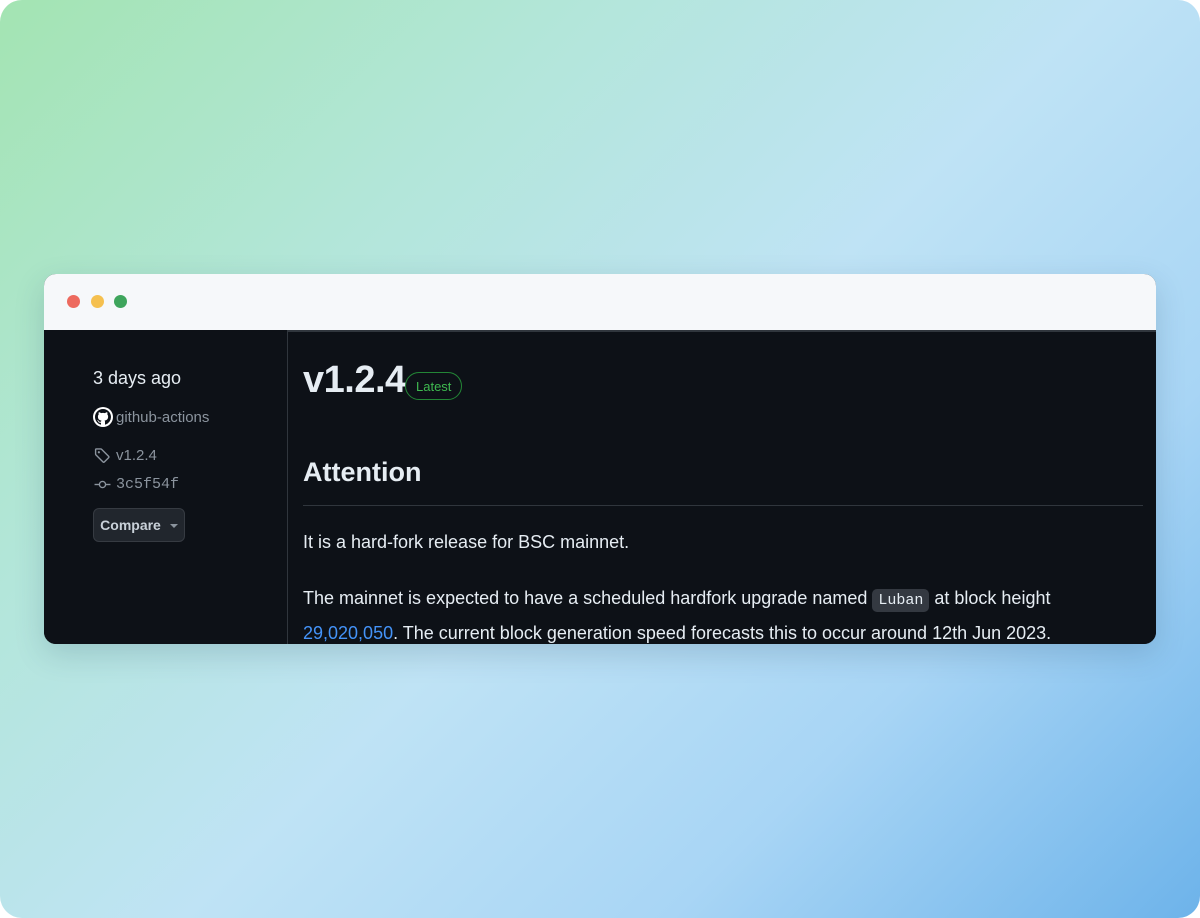 The height and width of the screenshot is (918, 1200). What do you see at coordinates (354, 380) in the screenshot?
I see `release-title: v1.2.4` at bounding box center [354, 380].